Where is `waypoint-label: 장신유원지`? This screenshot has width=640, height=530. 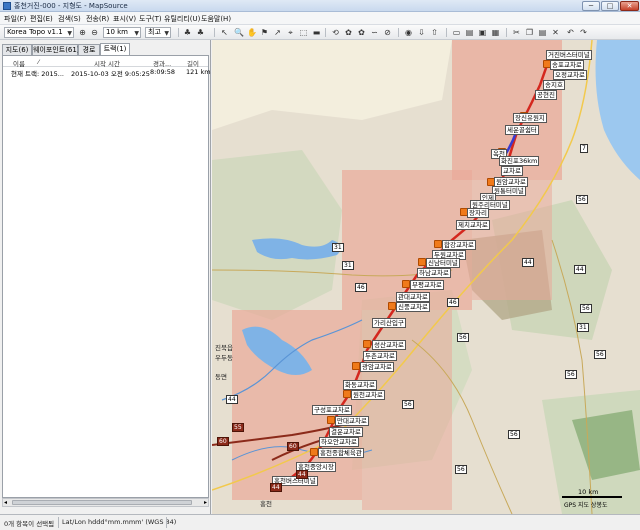 waypoint-label: 장신유원지 is located at coordinates (530, 118).